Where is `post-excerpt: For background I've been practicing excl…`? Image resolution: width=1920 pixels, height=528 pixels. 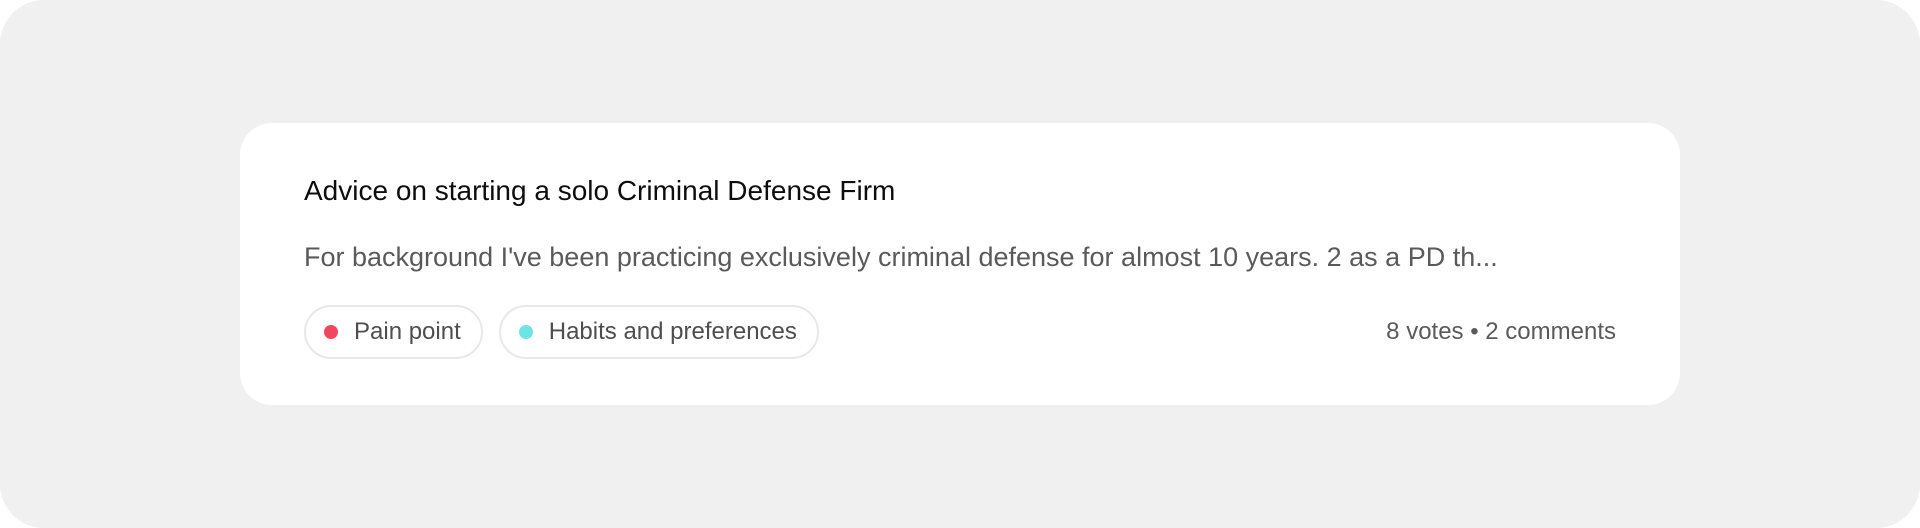
post-excerpt: For background I've been practicing excl… is located at coordinates (901, 257).